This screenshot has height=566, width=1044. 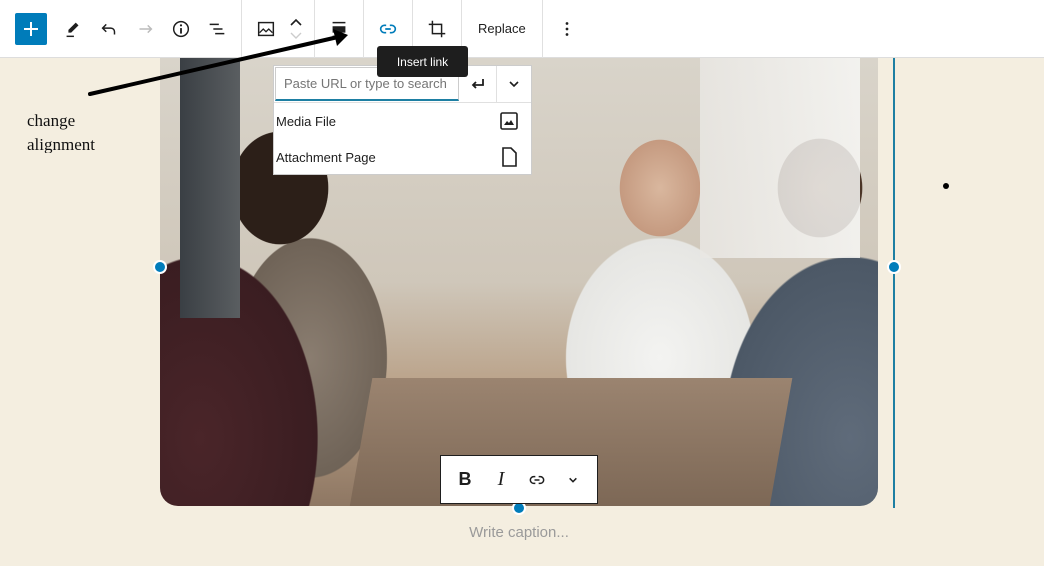 I want to click on options-group, so click(x=567, y=29).